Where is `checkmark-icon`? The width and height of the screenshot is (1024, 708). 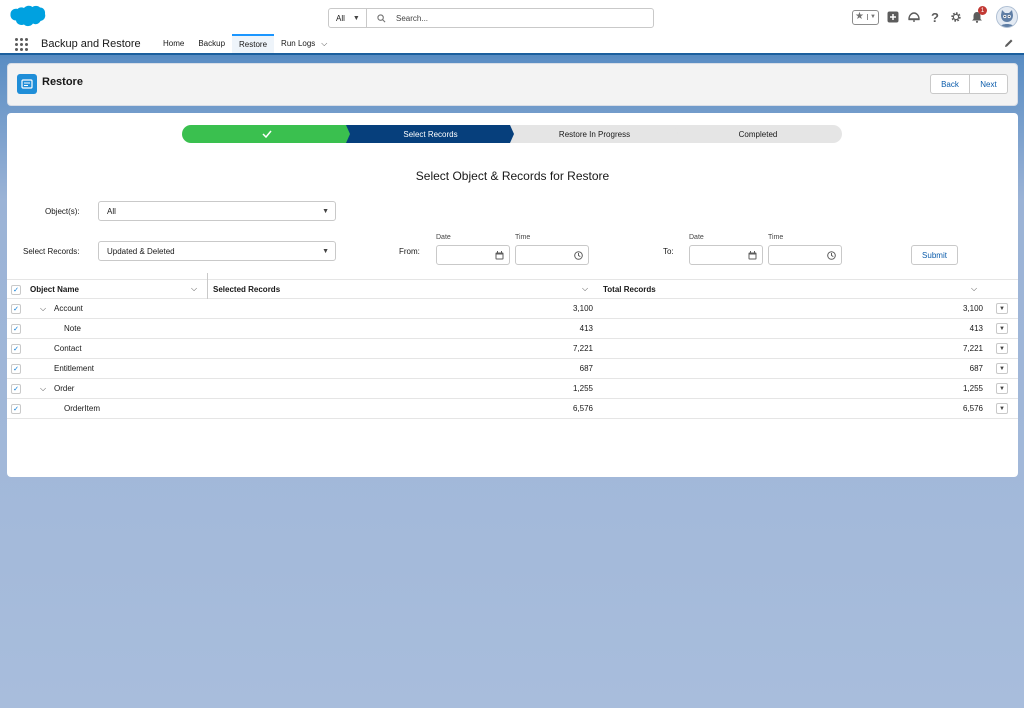
checkmark-icon is located at coordinates (267, 134).